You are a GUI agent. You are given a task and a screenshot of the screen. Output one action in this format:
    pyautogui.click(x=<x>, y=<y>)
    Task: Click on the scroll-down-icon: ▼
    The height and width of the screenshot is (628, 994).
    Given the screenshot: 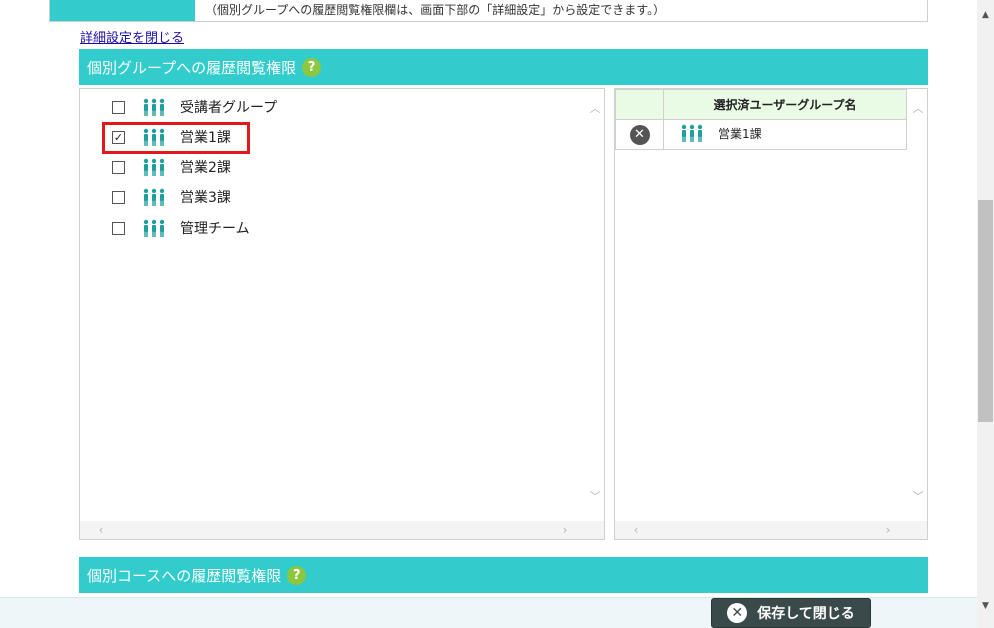 What is the action you would take?
    pyautogui.click(x=985, y=605)
    